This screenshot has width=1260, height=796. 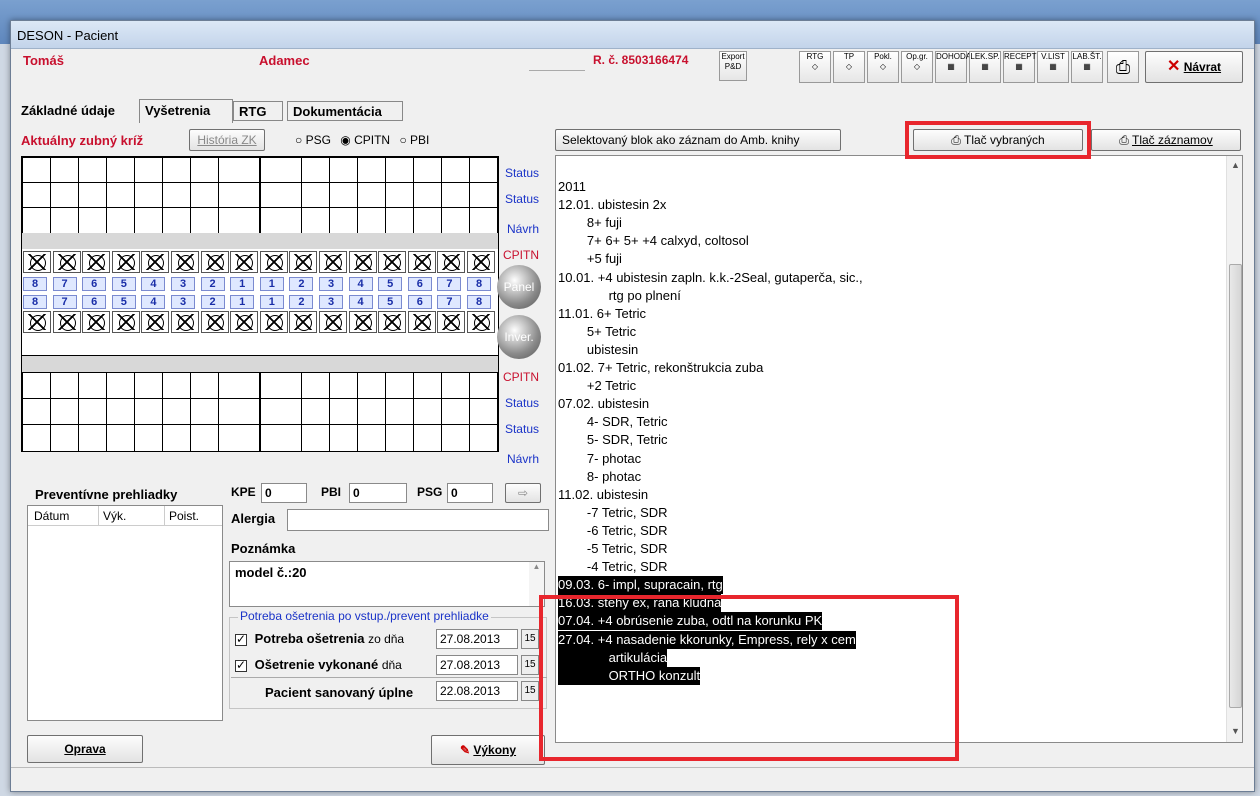 I want to click on pbi-input: 0, so click(x=378, y=493).